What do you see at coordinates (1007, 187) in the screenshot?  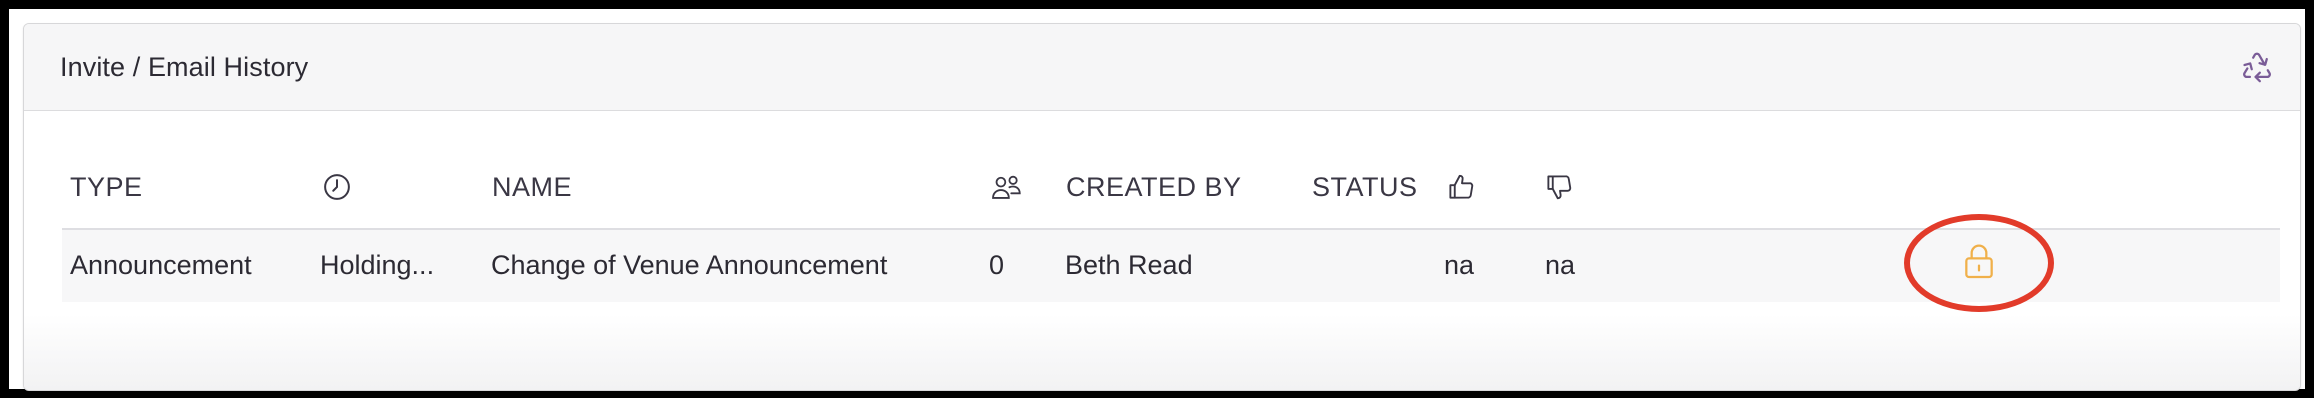 I see `people-icon` at bounding box center [1007, 187].